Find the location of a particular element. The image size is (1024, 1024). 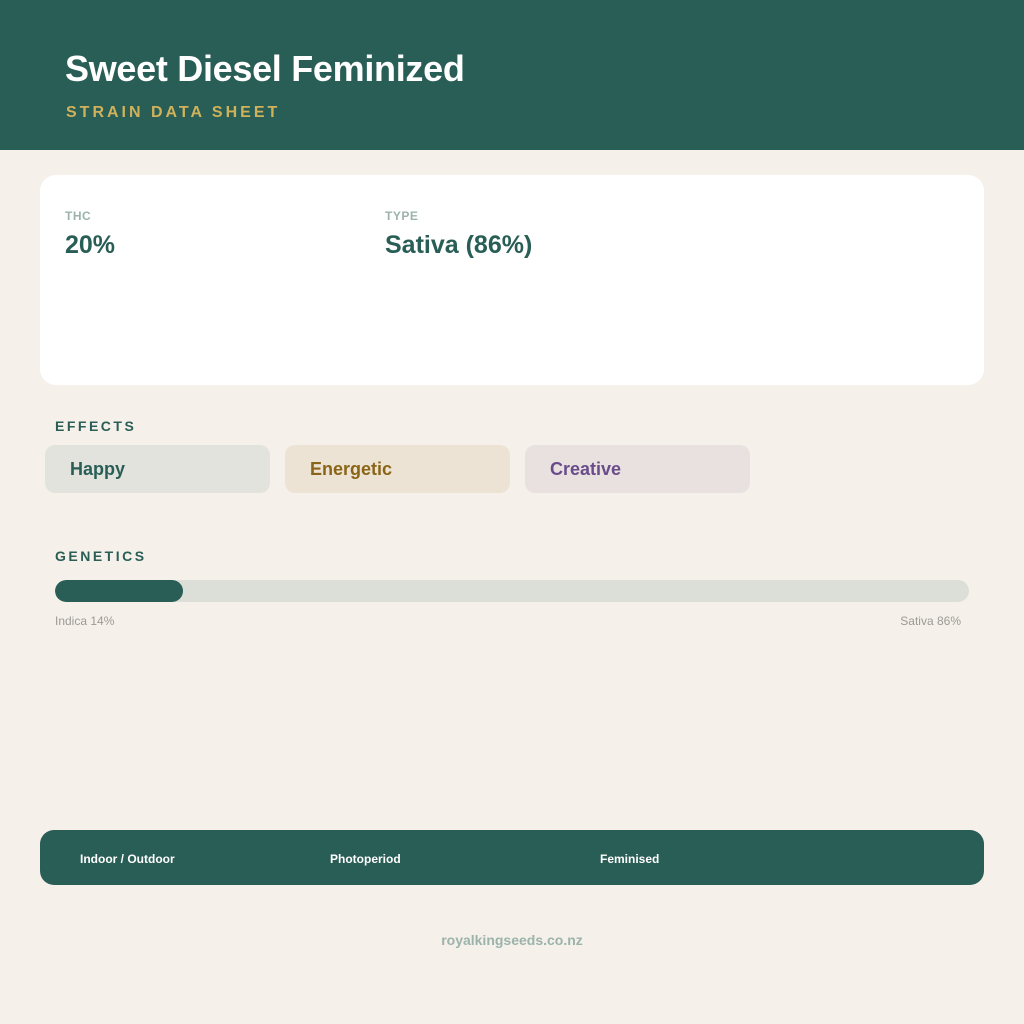

thc-label: THC is located at coordinates (78, 216).